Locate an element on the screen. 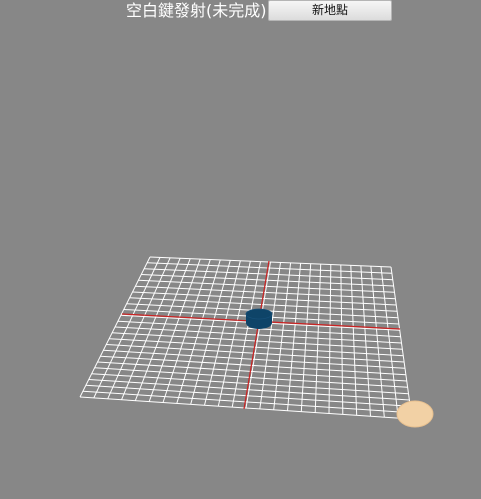  top-toolbar: 空白鍵發射(未完成) 新地點 is located at coordinates (240, 11).